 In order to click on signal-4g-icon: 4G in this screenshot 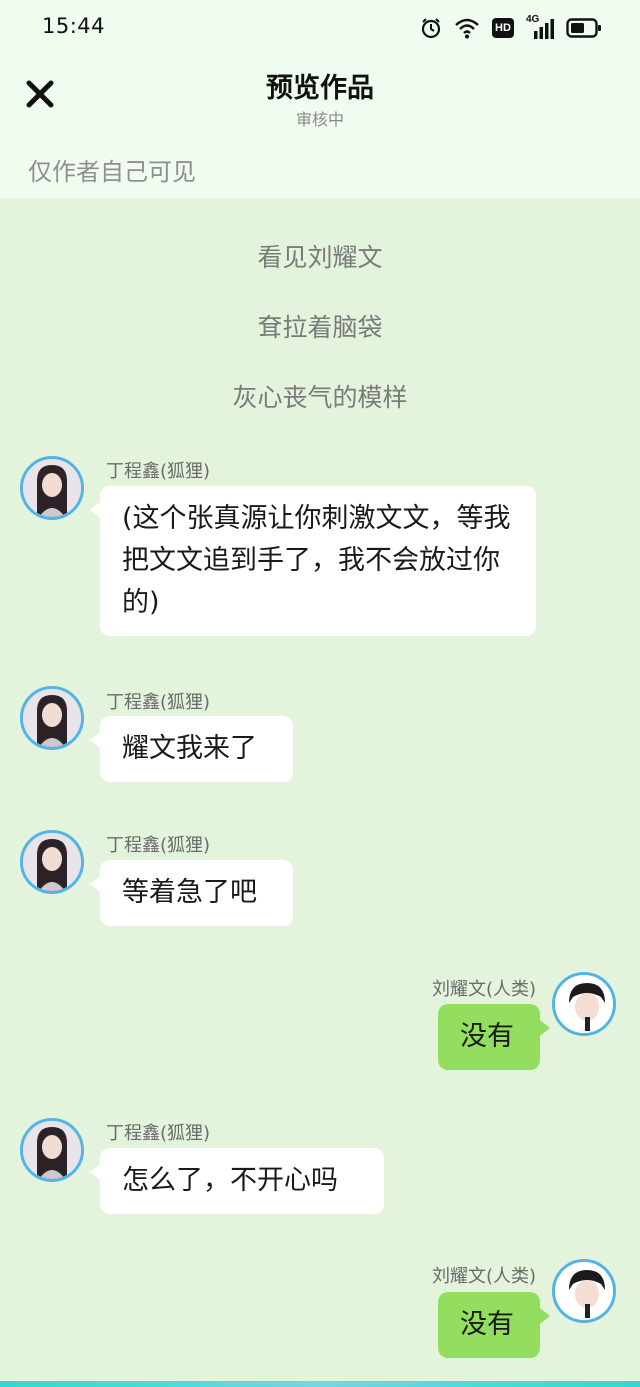, I will do `click(540, 27)`.